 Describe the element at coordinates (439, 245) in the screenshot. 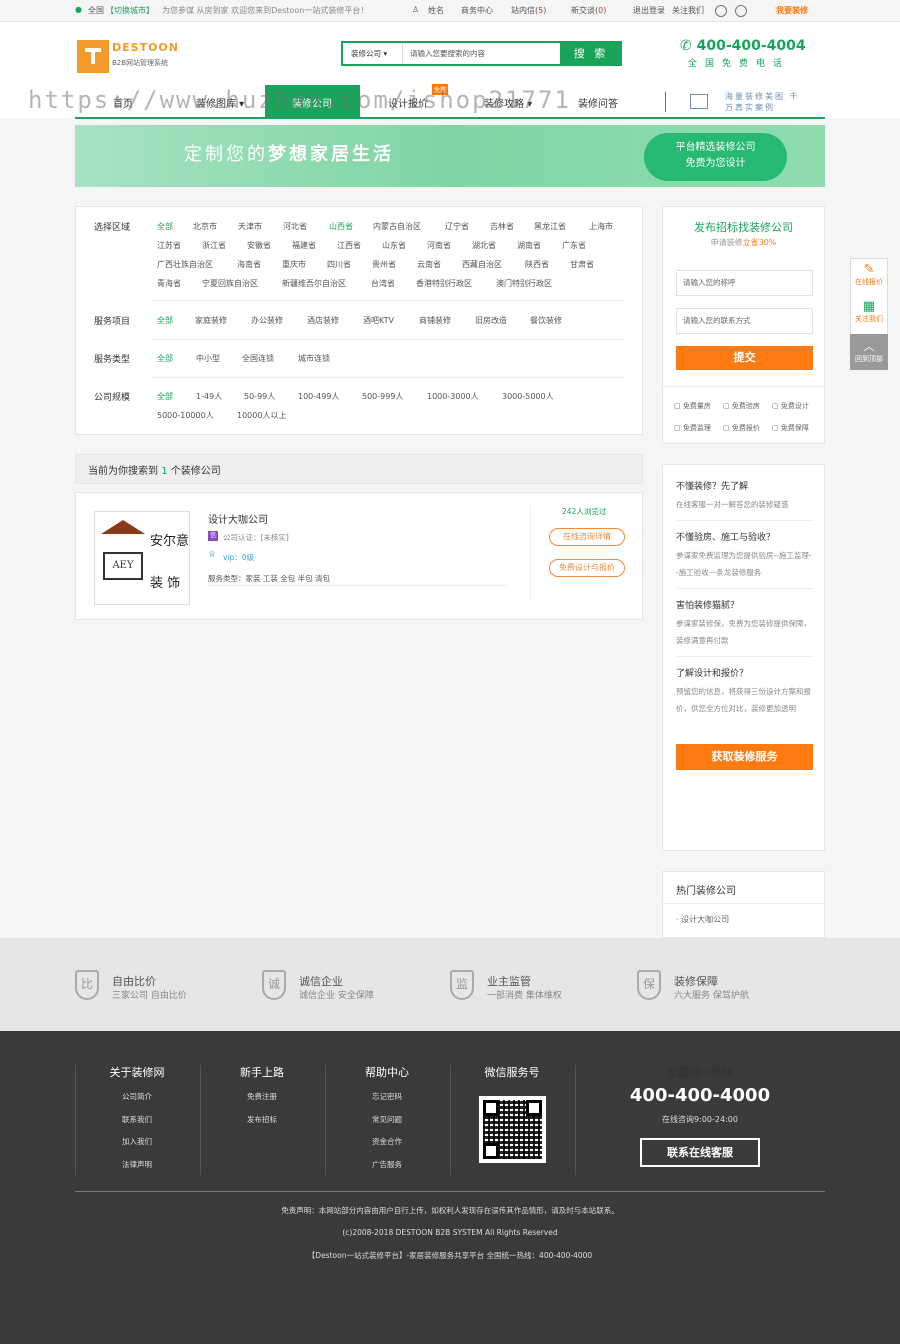

I see `region-option: 河南省` at that location.